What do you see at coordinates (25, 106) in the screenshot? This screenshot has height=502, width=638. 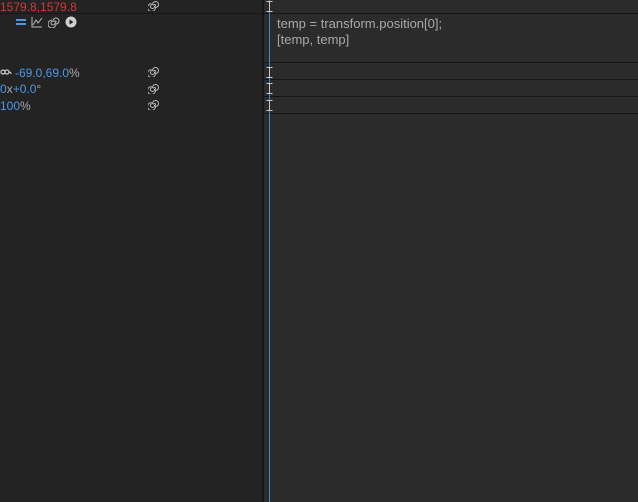 I see `opacity-unit: %` at bounding box center [25, 106].